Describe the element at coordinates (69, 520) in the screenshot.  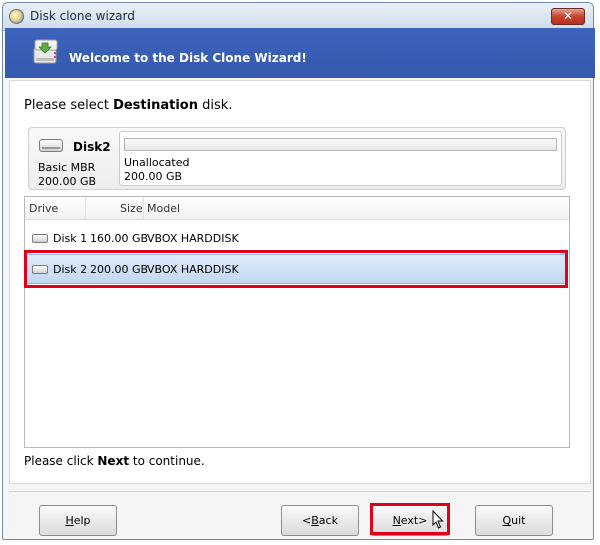
I see `help-label-accel: H` at that location.